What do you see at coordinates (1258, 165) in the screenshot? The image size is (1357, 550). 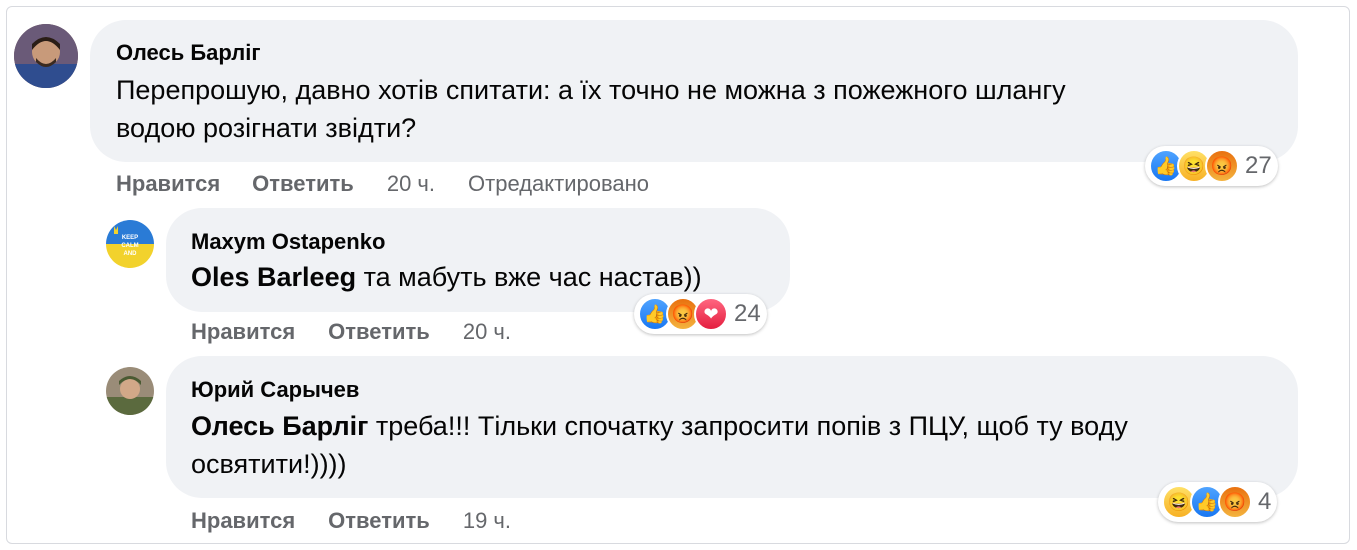 I see `reaction-count: 27` at bounding box center [1258, 165].